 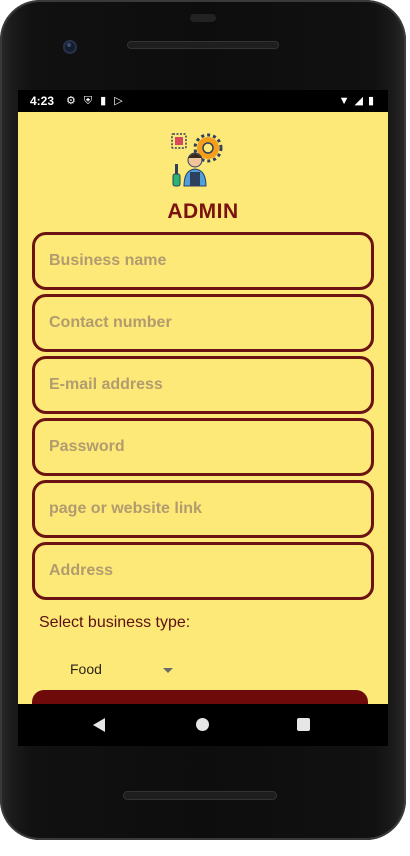 I want to click on top-notch, so click(x=203, y=18).